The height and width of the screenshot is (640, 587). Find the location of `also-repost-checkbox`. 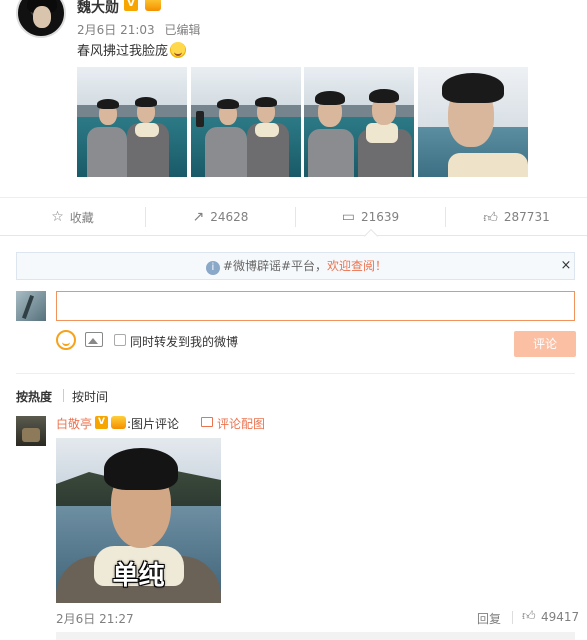

also-repost-checkbox is located at coordinates (120, 340).